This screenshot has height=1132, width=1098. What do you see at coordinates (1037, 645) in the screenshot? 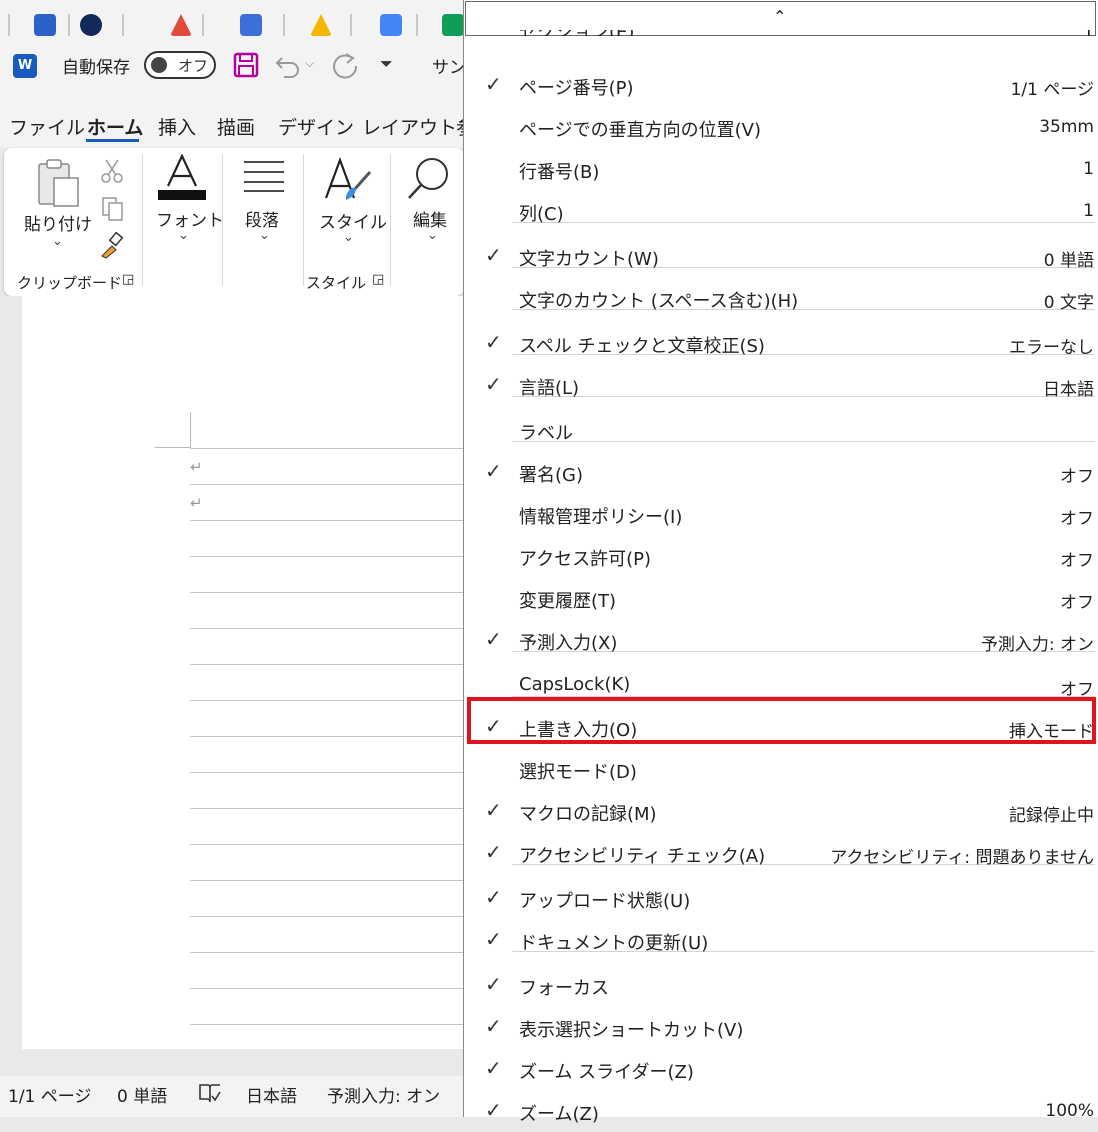
I see `menu-item-value: 予測入力: オン` at bounding box center [1037, 645].